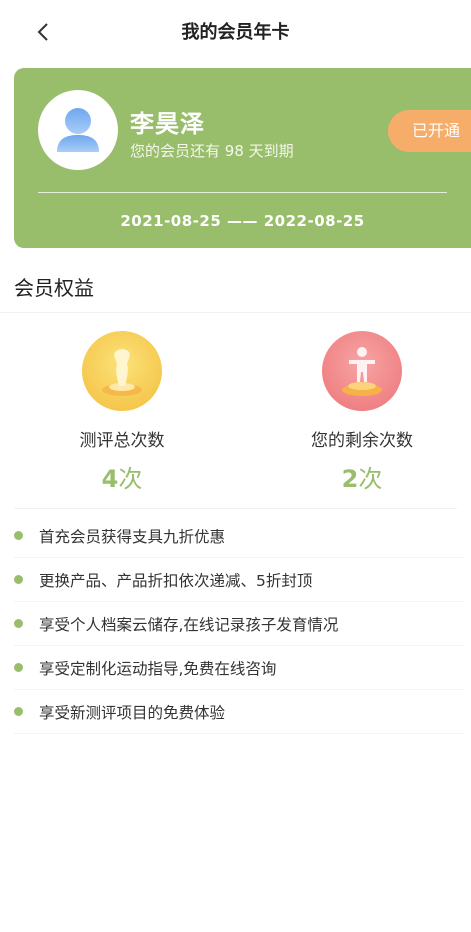 Image resolution: width=471 pixels, height=932 pixels. I want to click on list-item: 享受个人档案云储存,在线记录孩子发育情况, so click(239, 624).